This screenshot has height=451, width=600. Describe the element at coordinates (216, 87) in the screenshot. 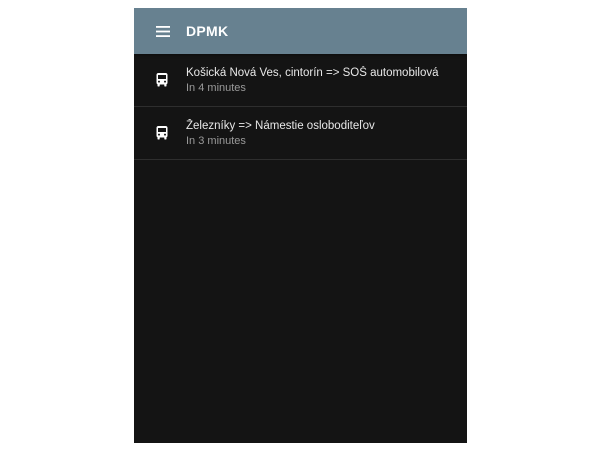

I see `eta-label: In 4 minutes` at that location.